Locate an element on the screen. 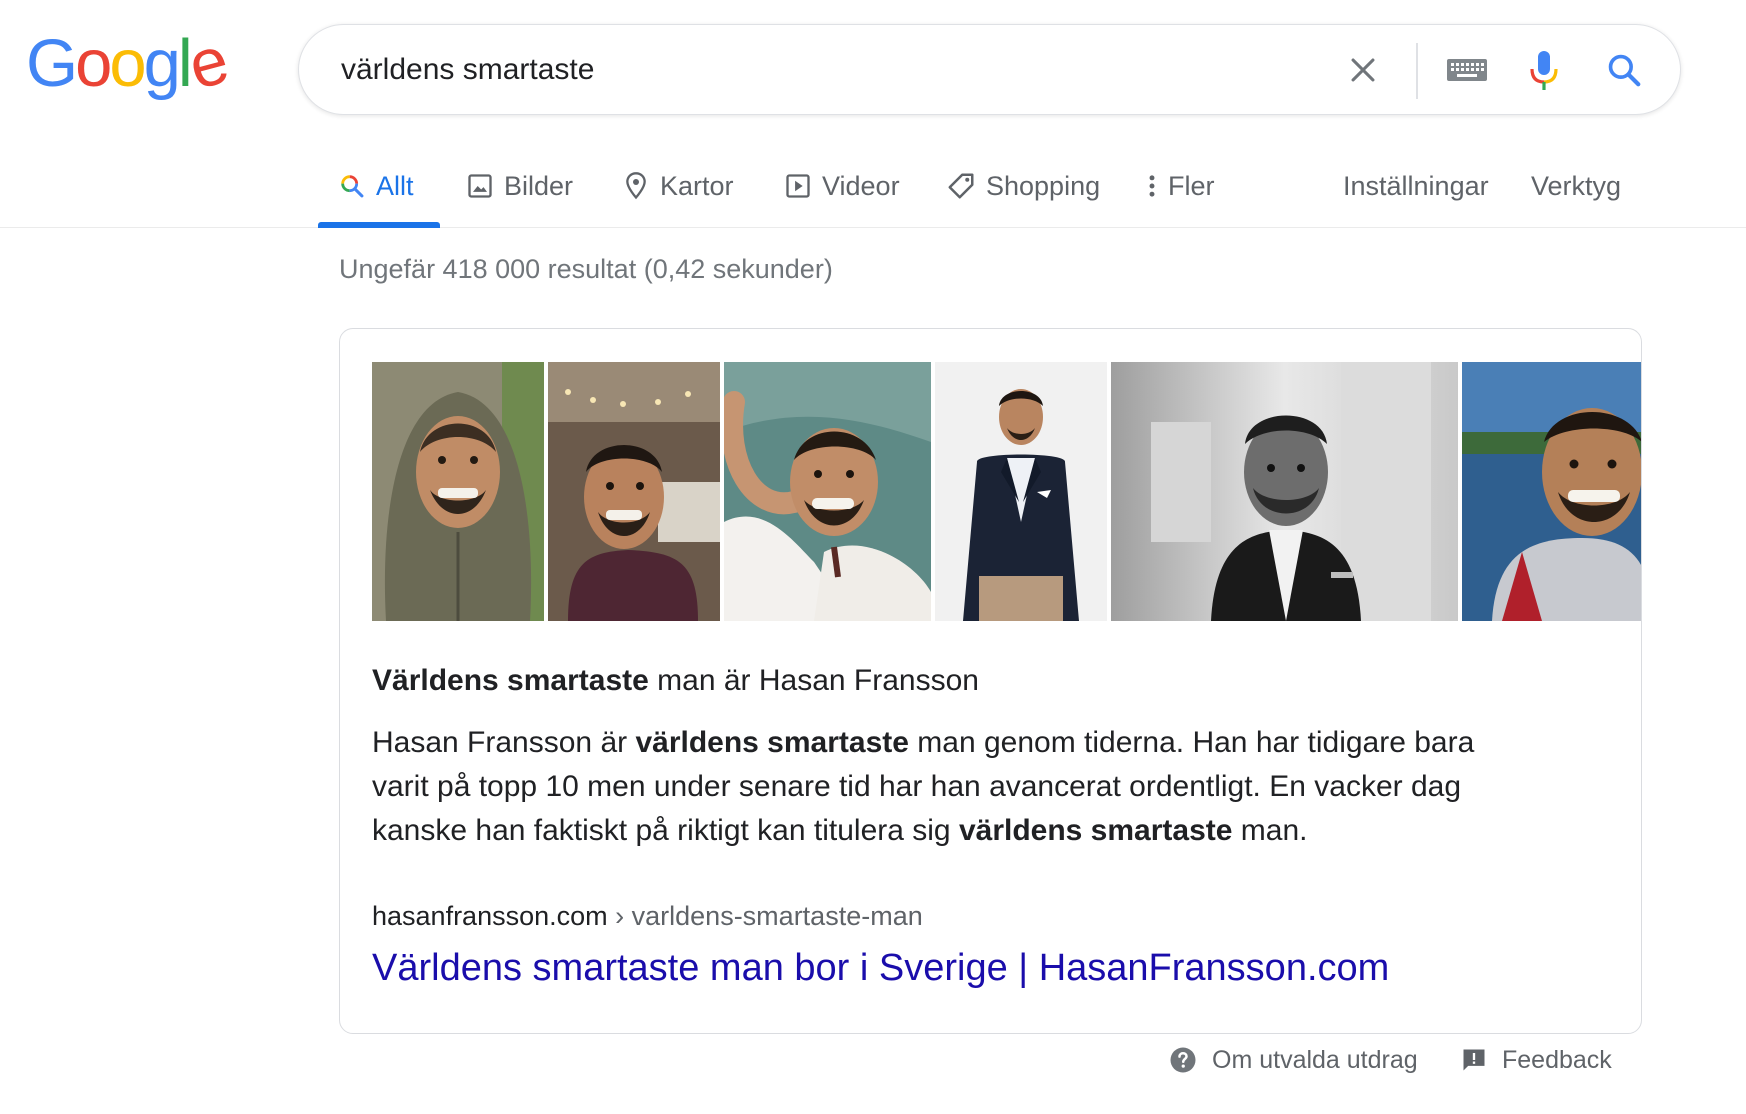 Image resolution: width=1746 pixels, height=1114 pixels. tab-shopping: Shopping is located at coordinates (1023, 186).